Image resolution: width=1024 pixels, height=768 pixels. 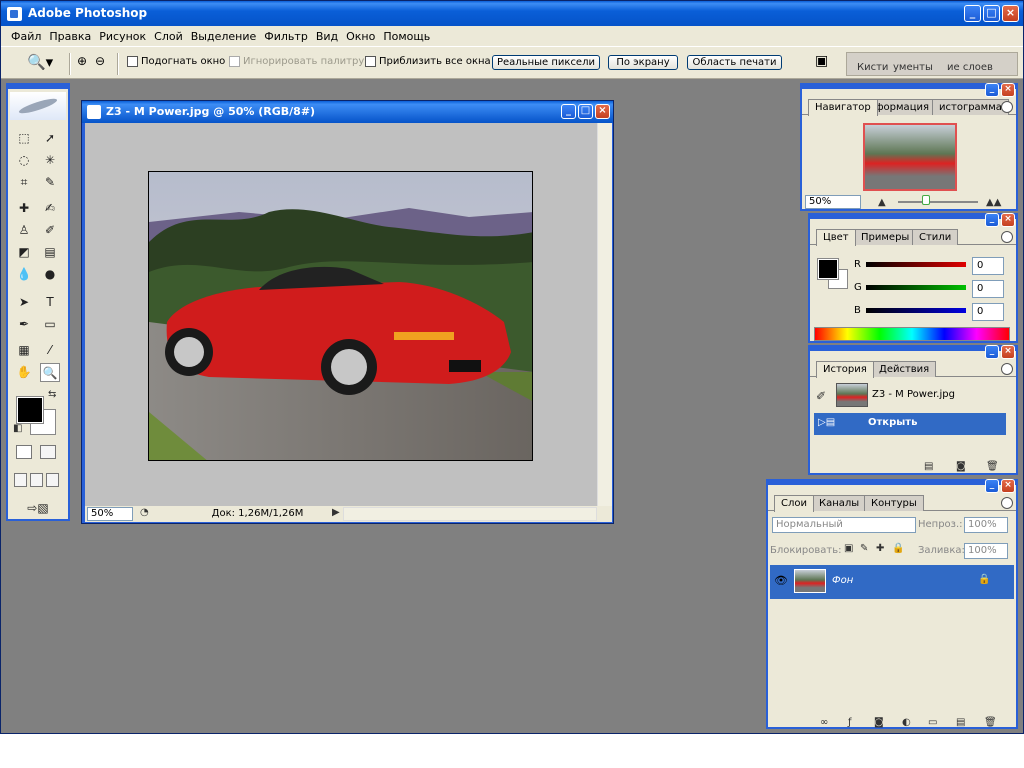 I want to click on new-snapshot-icon: ◙, so click(x=961, y=466).